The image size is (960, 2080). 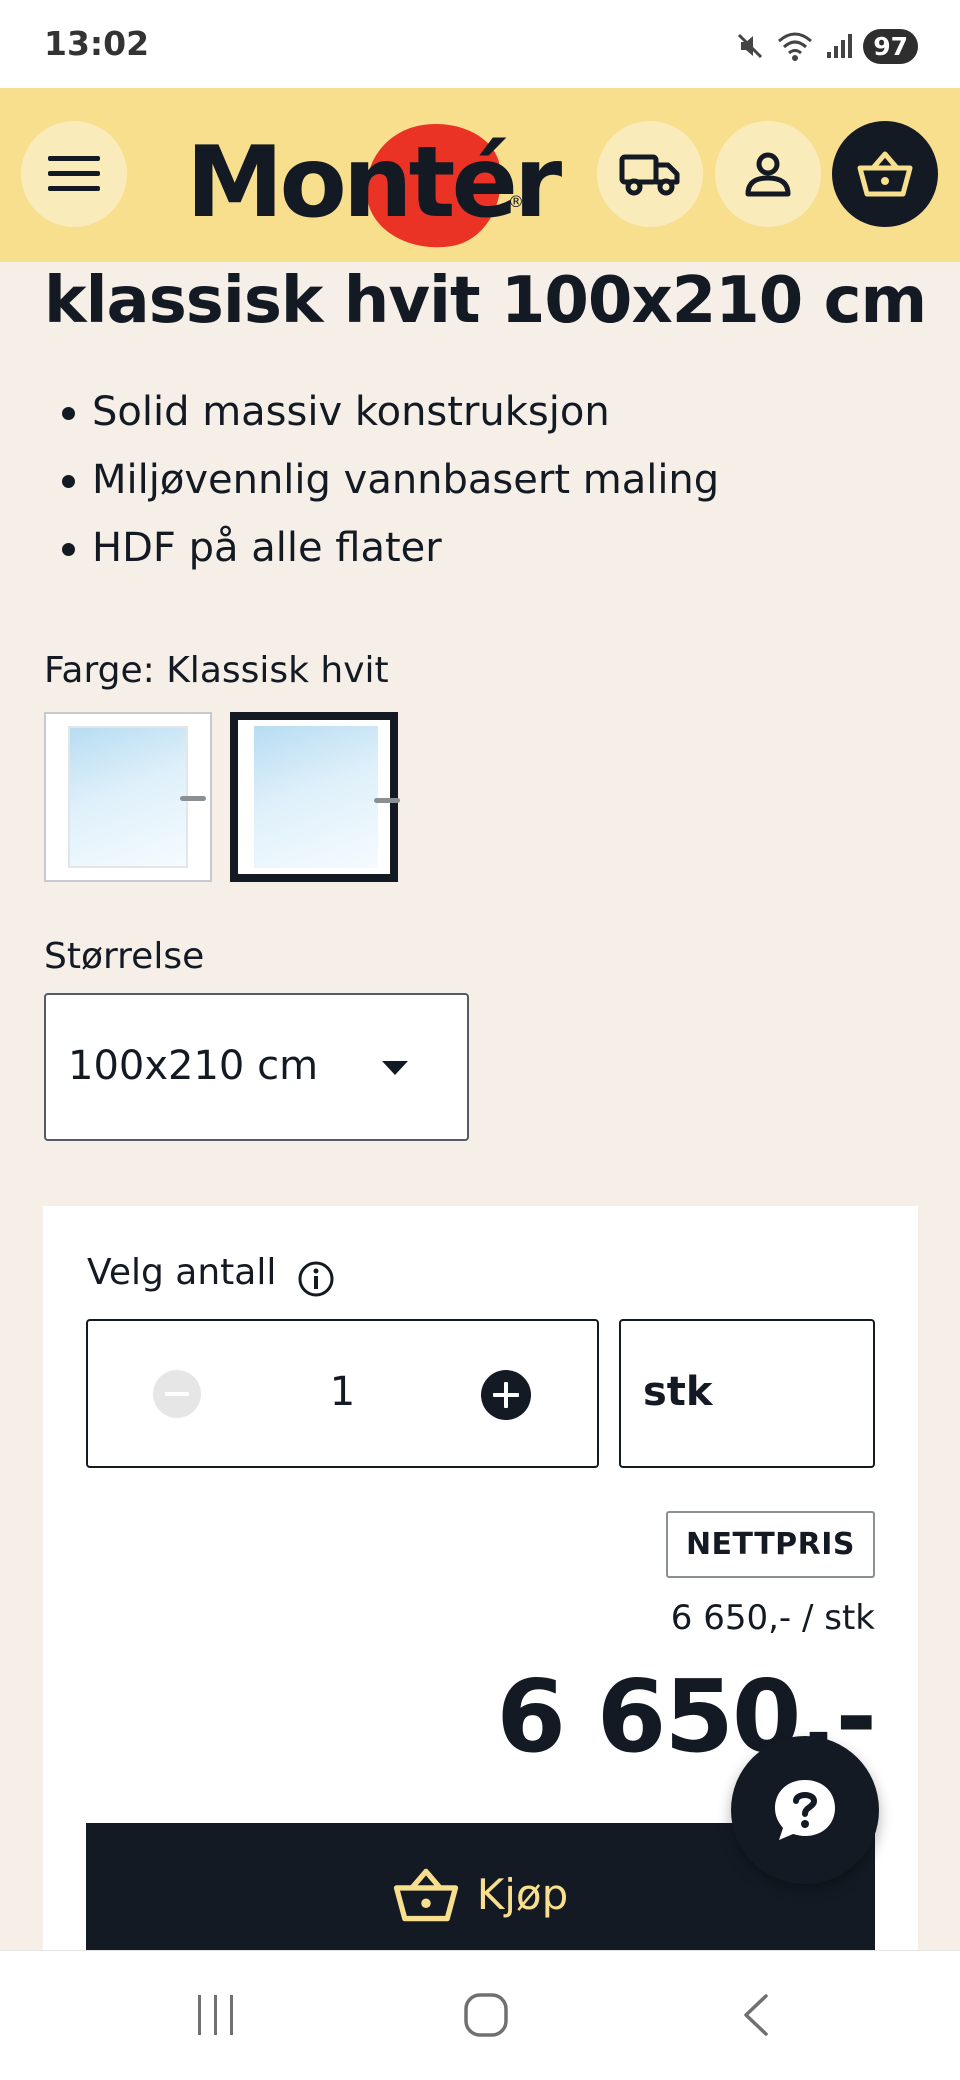 What do you see at coordinates (826, 46) in the screenshot?
I see `status-icons: 97` at bounding box center [826, 46].